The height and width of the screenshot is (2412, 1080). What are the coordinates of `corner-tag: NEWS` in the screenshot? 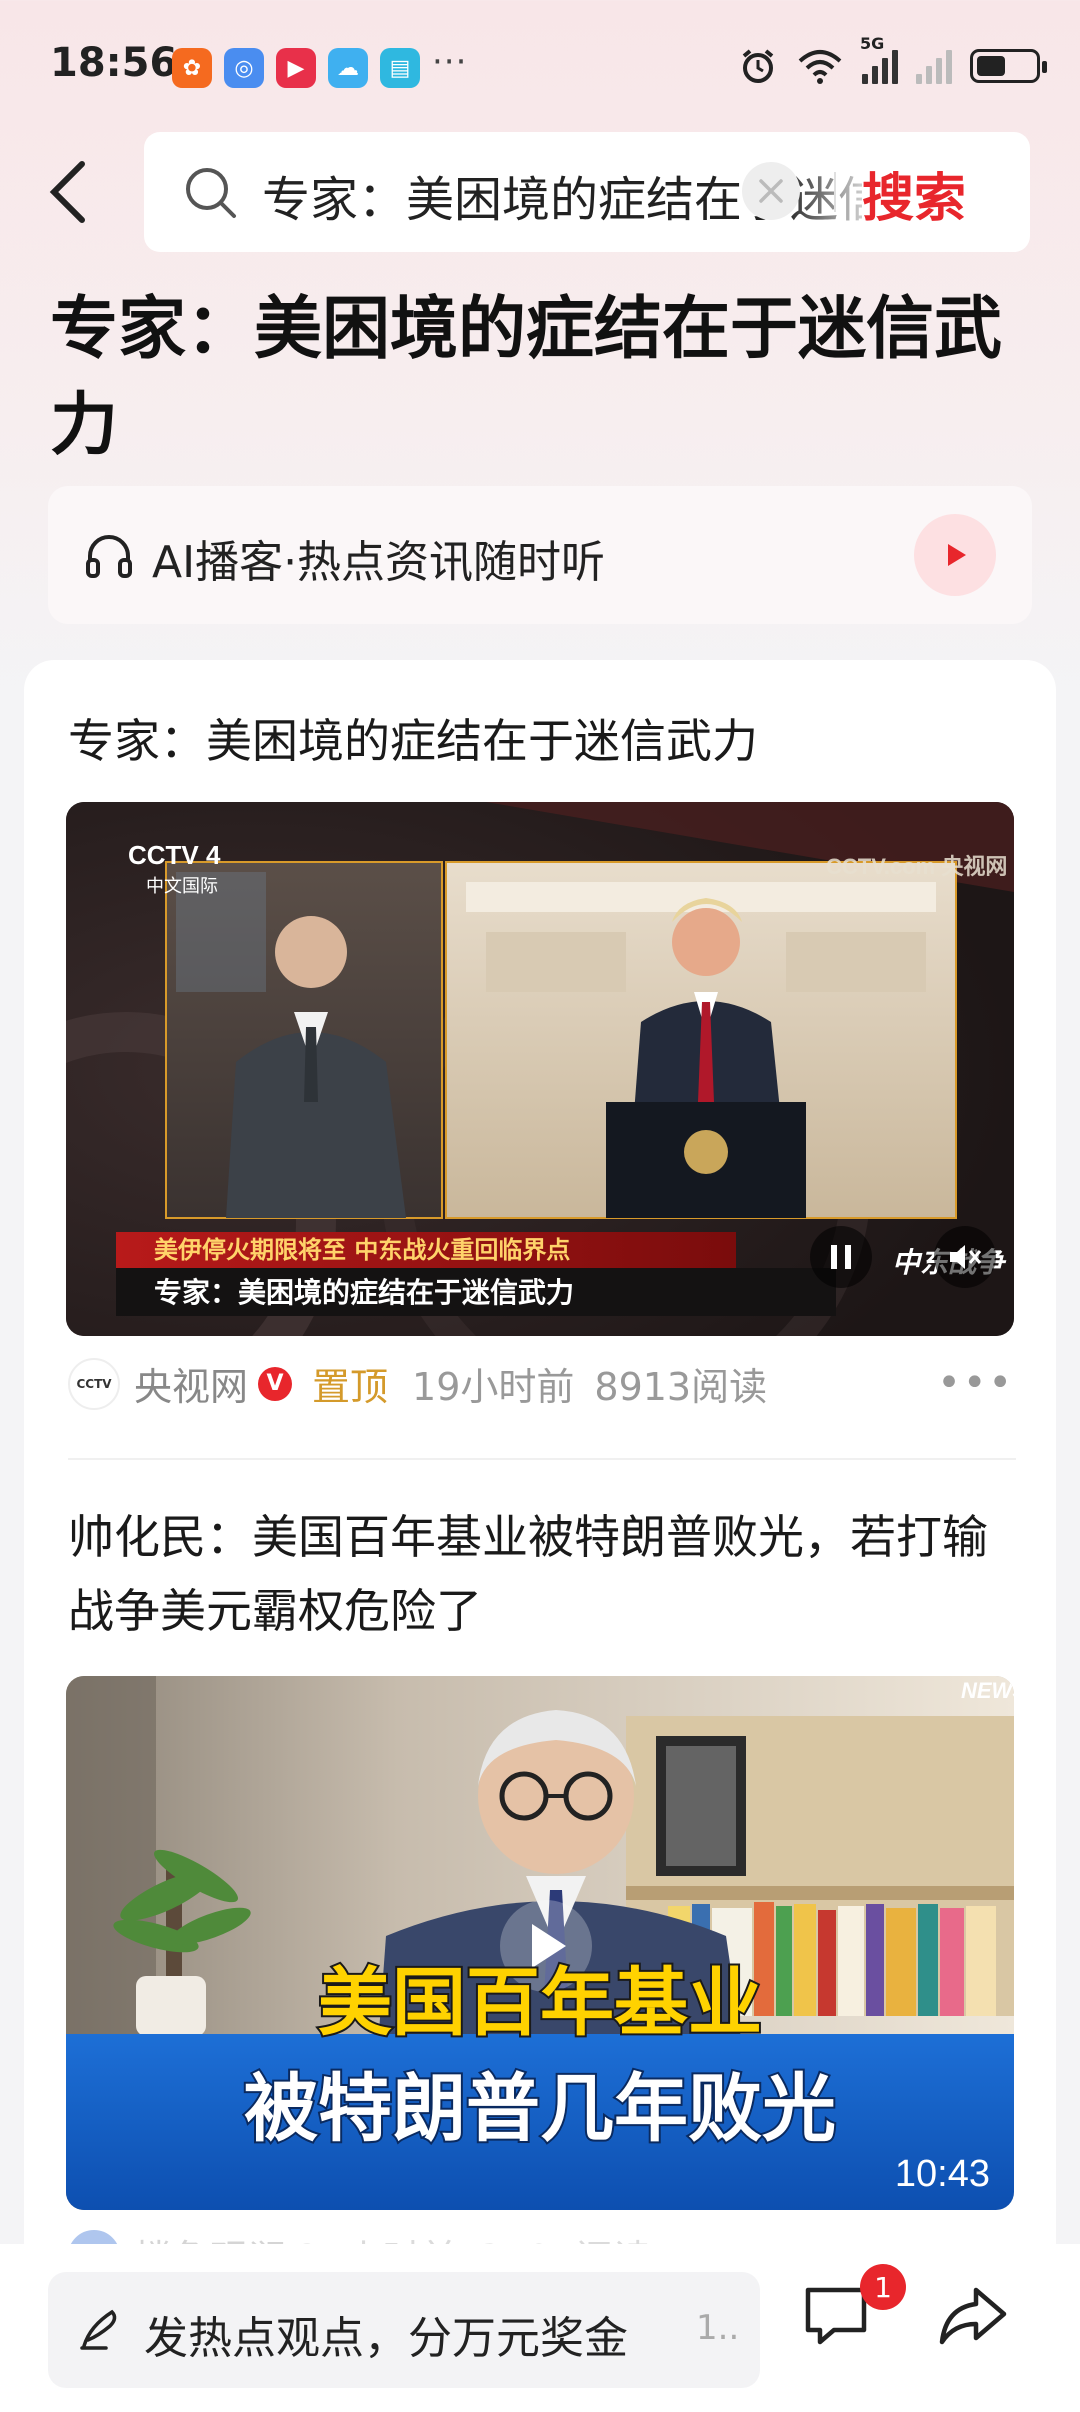 It's located at (987, 1690).